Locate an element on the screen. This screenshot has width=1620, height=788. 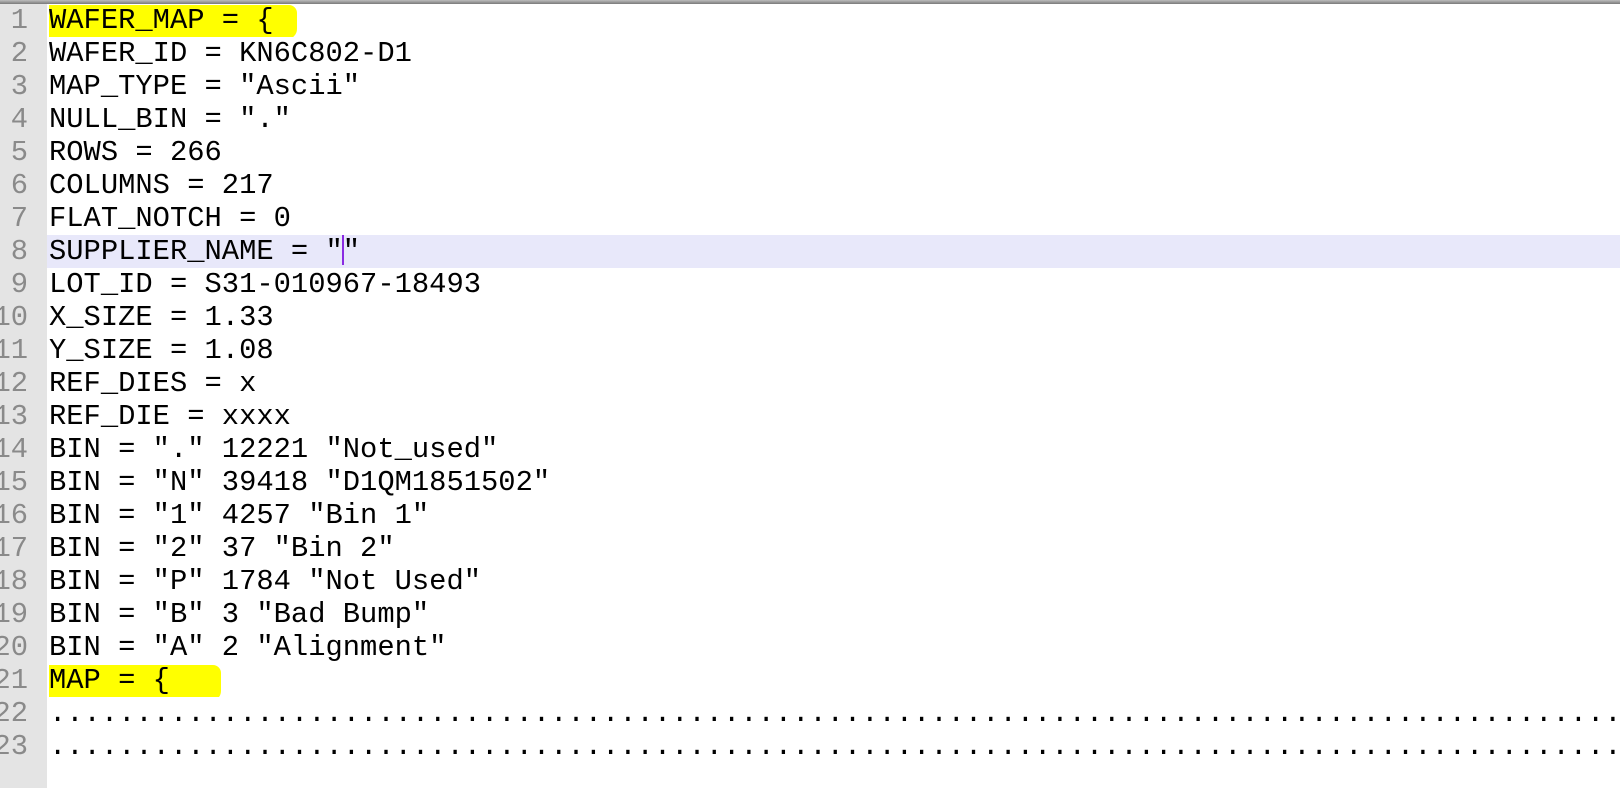
editor-line: 17 BIN = "2" 37 "Bin 2" is located at coordinates (810, 548).